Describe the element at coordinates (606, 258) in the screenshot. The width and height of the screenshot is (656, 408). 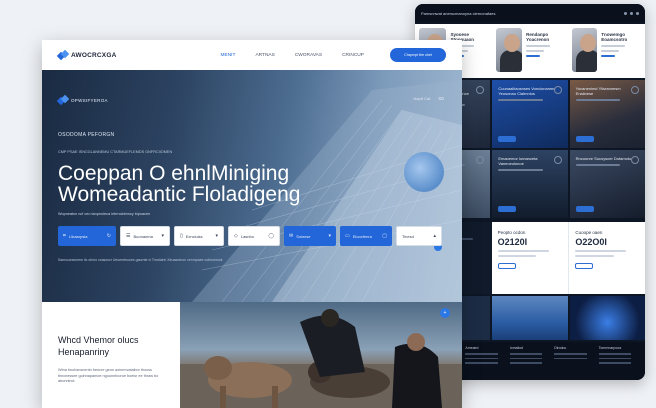
I see `price-card: Cuoope oaen O22O0I` at that location.